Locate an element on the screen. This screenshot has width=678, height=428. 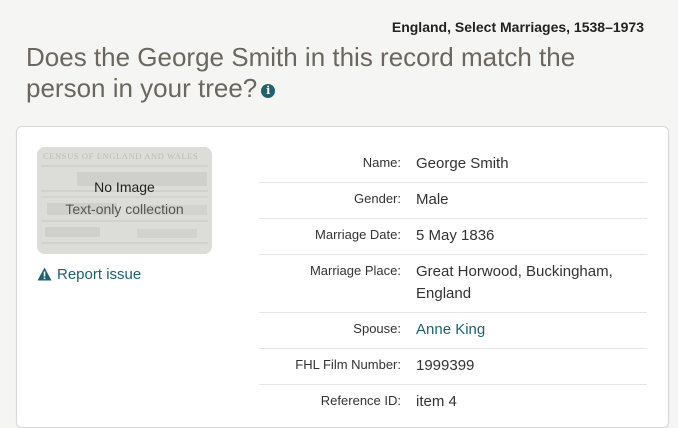
record-field-label: Spouse: is located at coordinates (377, 328).